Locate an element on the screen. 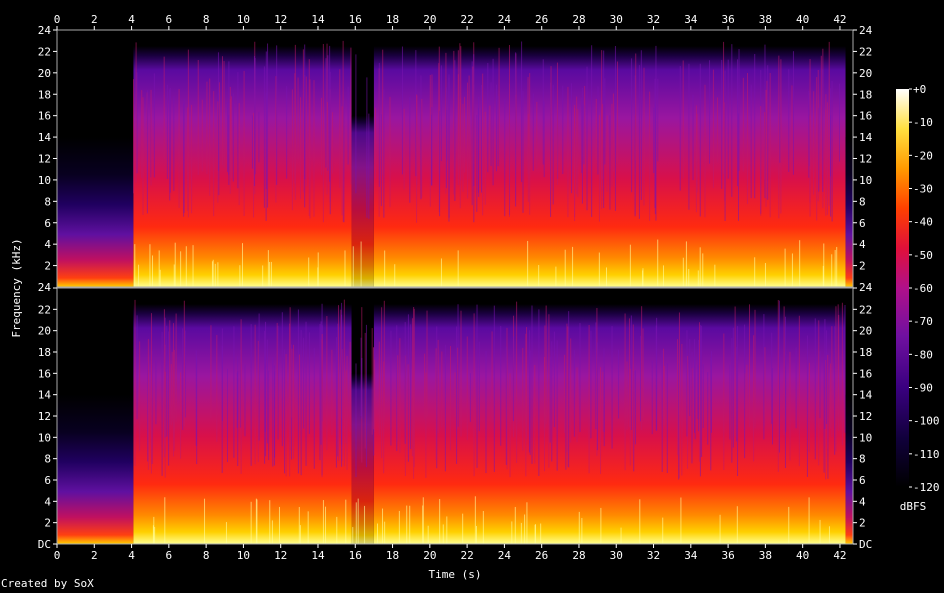  x-tick-label-bottom: 6 is located at coordinates (169, 555).